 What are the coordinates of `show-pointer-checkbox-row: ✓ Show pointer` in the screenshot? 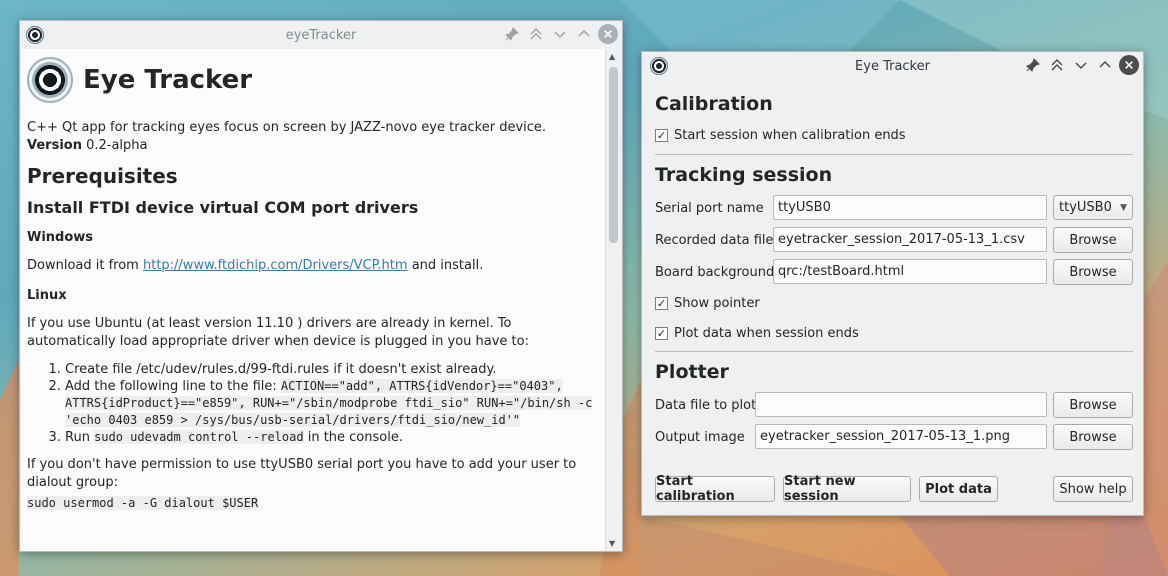 It's located at (707, 303).